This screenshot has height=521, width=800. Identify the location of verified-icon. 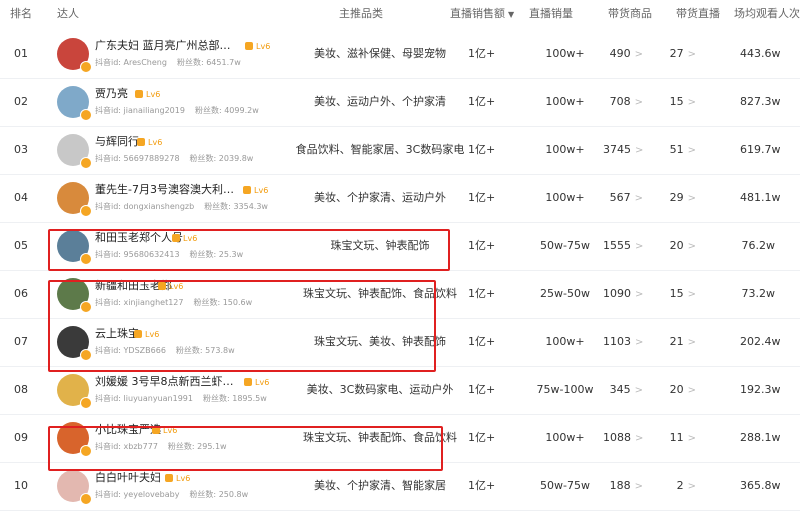
(86, 163).